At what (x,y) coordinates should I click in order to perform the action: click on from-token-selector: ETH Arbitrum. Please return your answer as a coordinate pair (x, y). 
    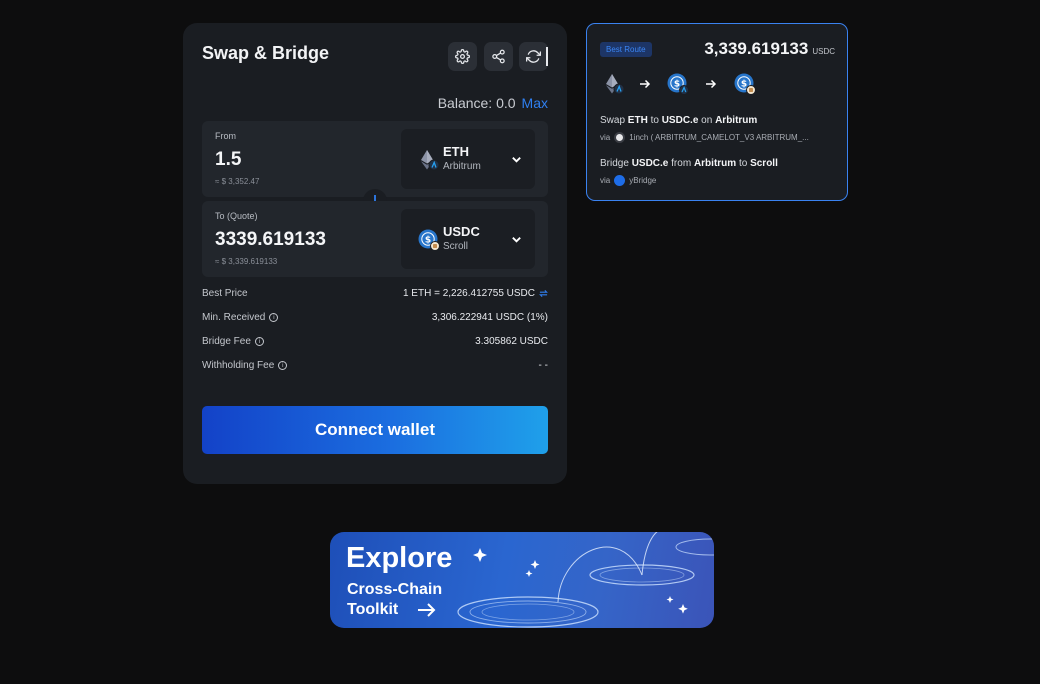
    Looking at the image, I should click on (468, 159).